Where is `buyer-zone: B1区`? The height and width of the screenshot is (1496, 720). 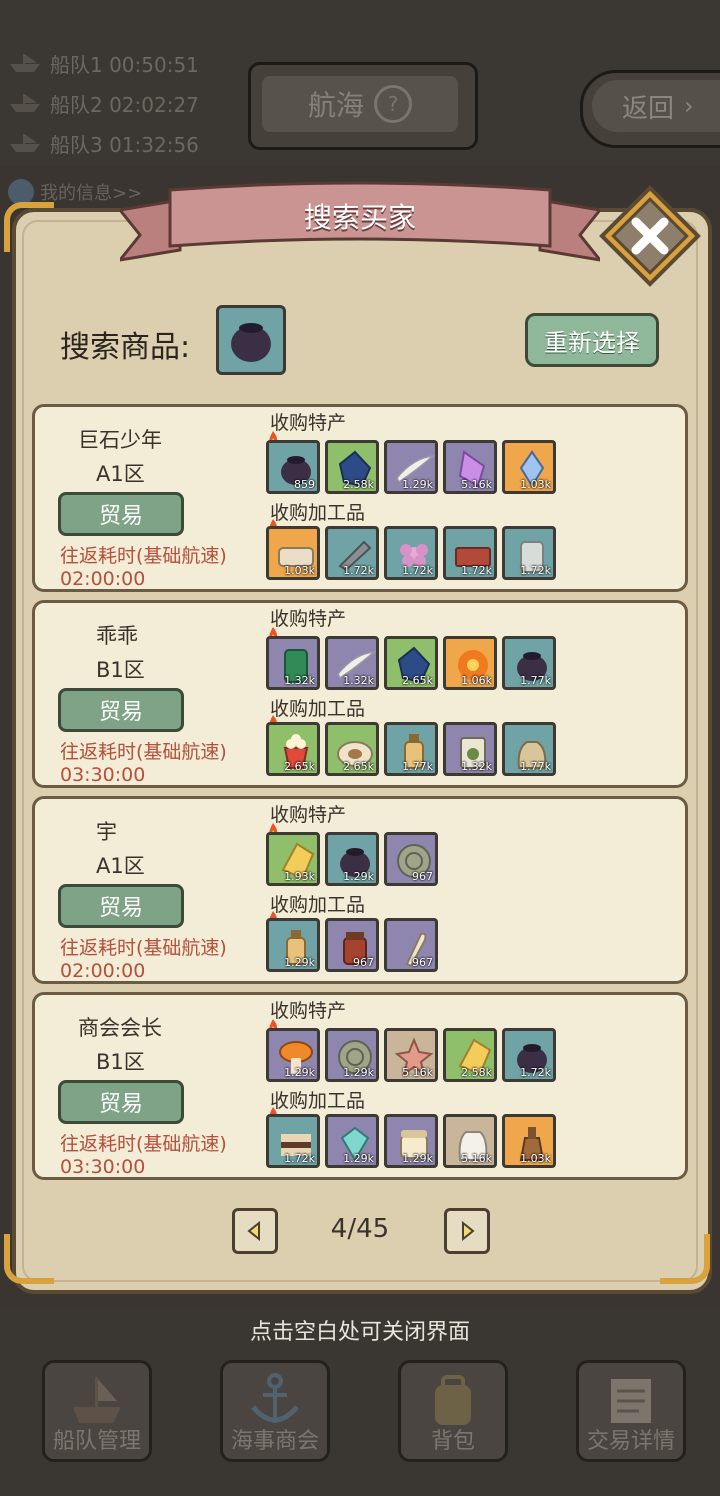 buyer-zone: B1区 is located at coordinates (120, 670).